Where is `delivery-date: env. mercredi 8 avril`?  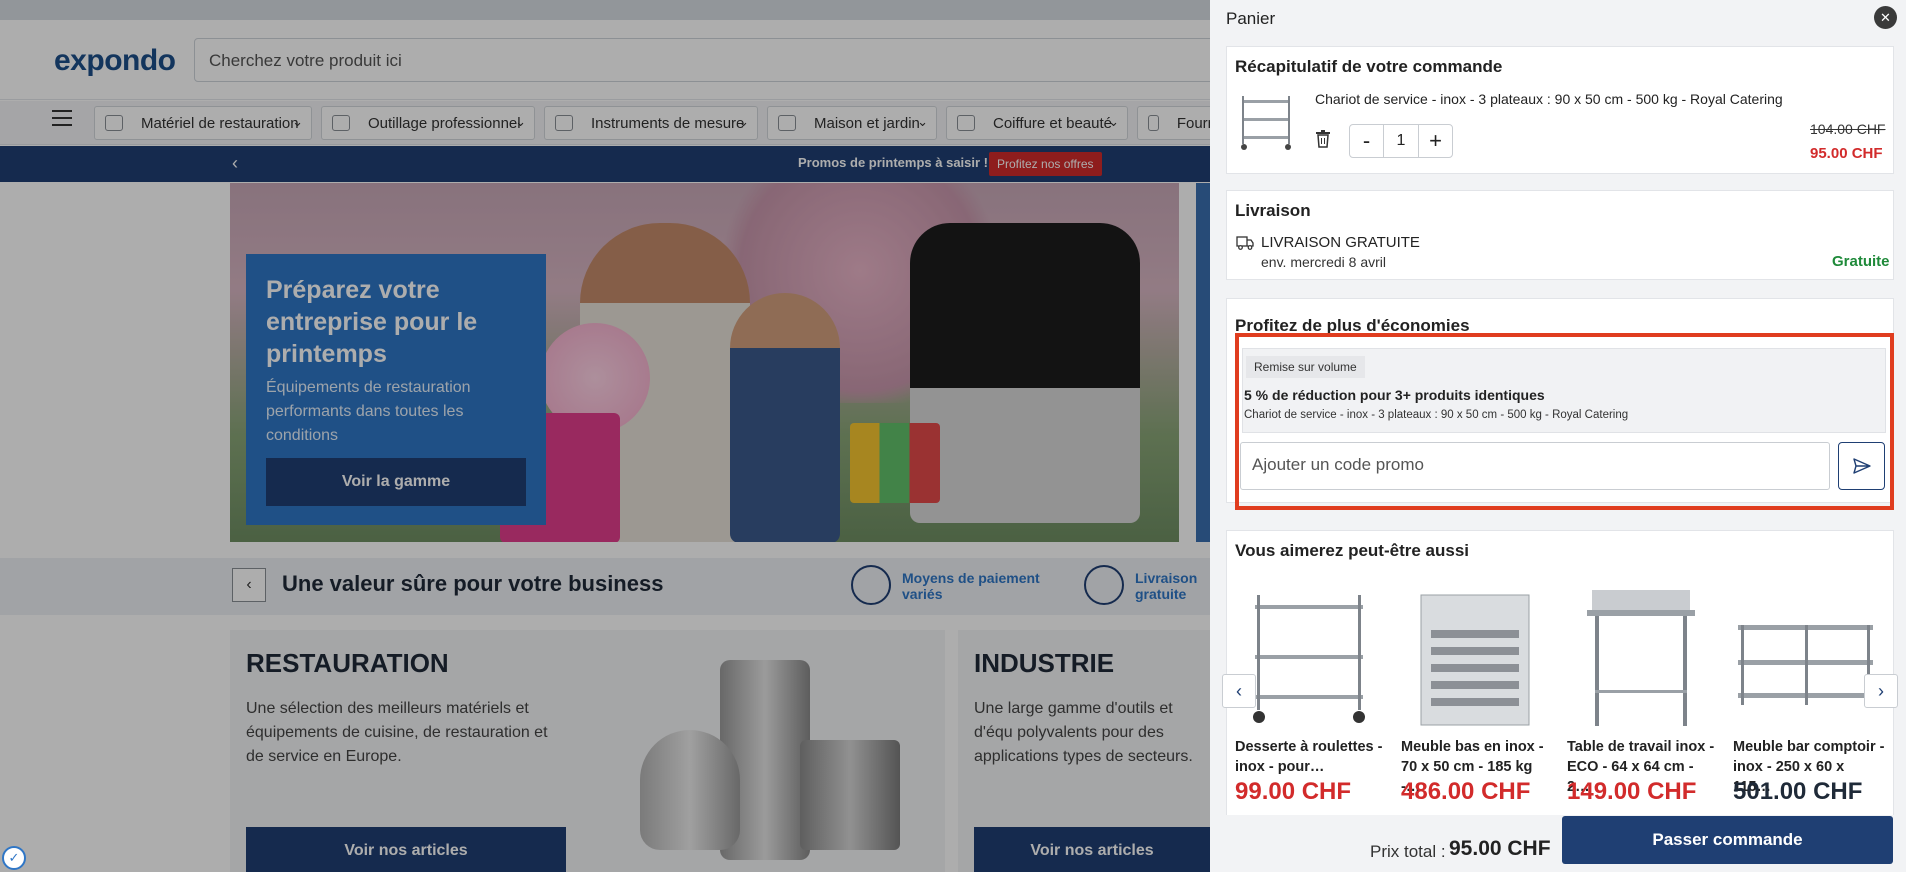
delivery-date: env. mercredi 8 avril is located at coordinates (1324, 262).